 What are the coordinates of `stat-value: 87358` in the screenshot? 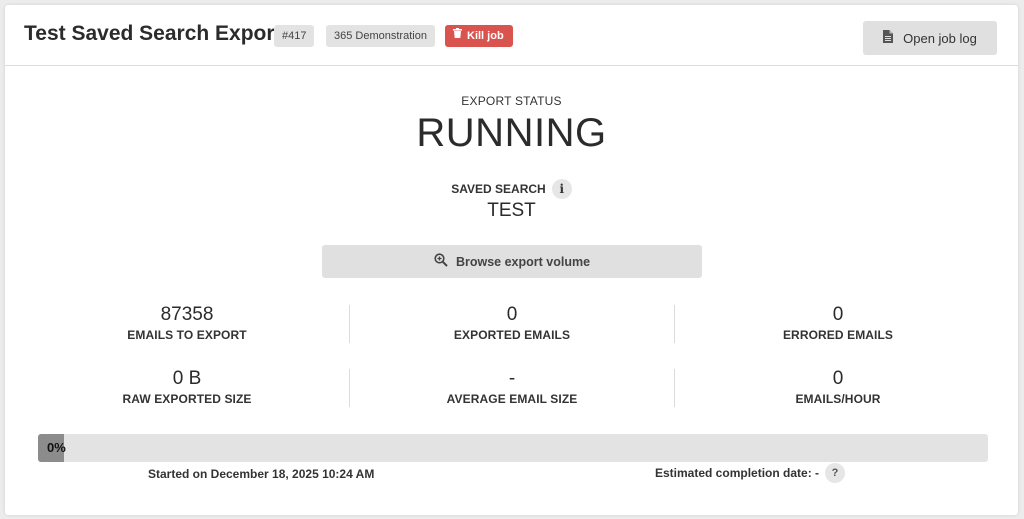 It's located at (187, 314).